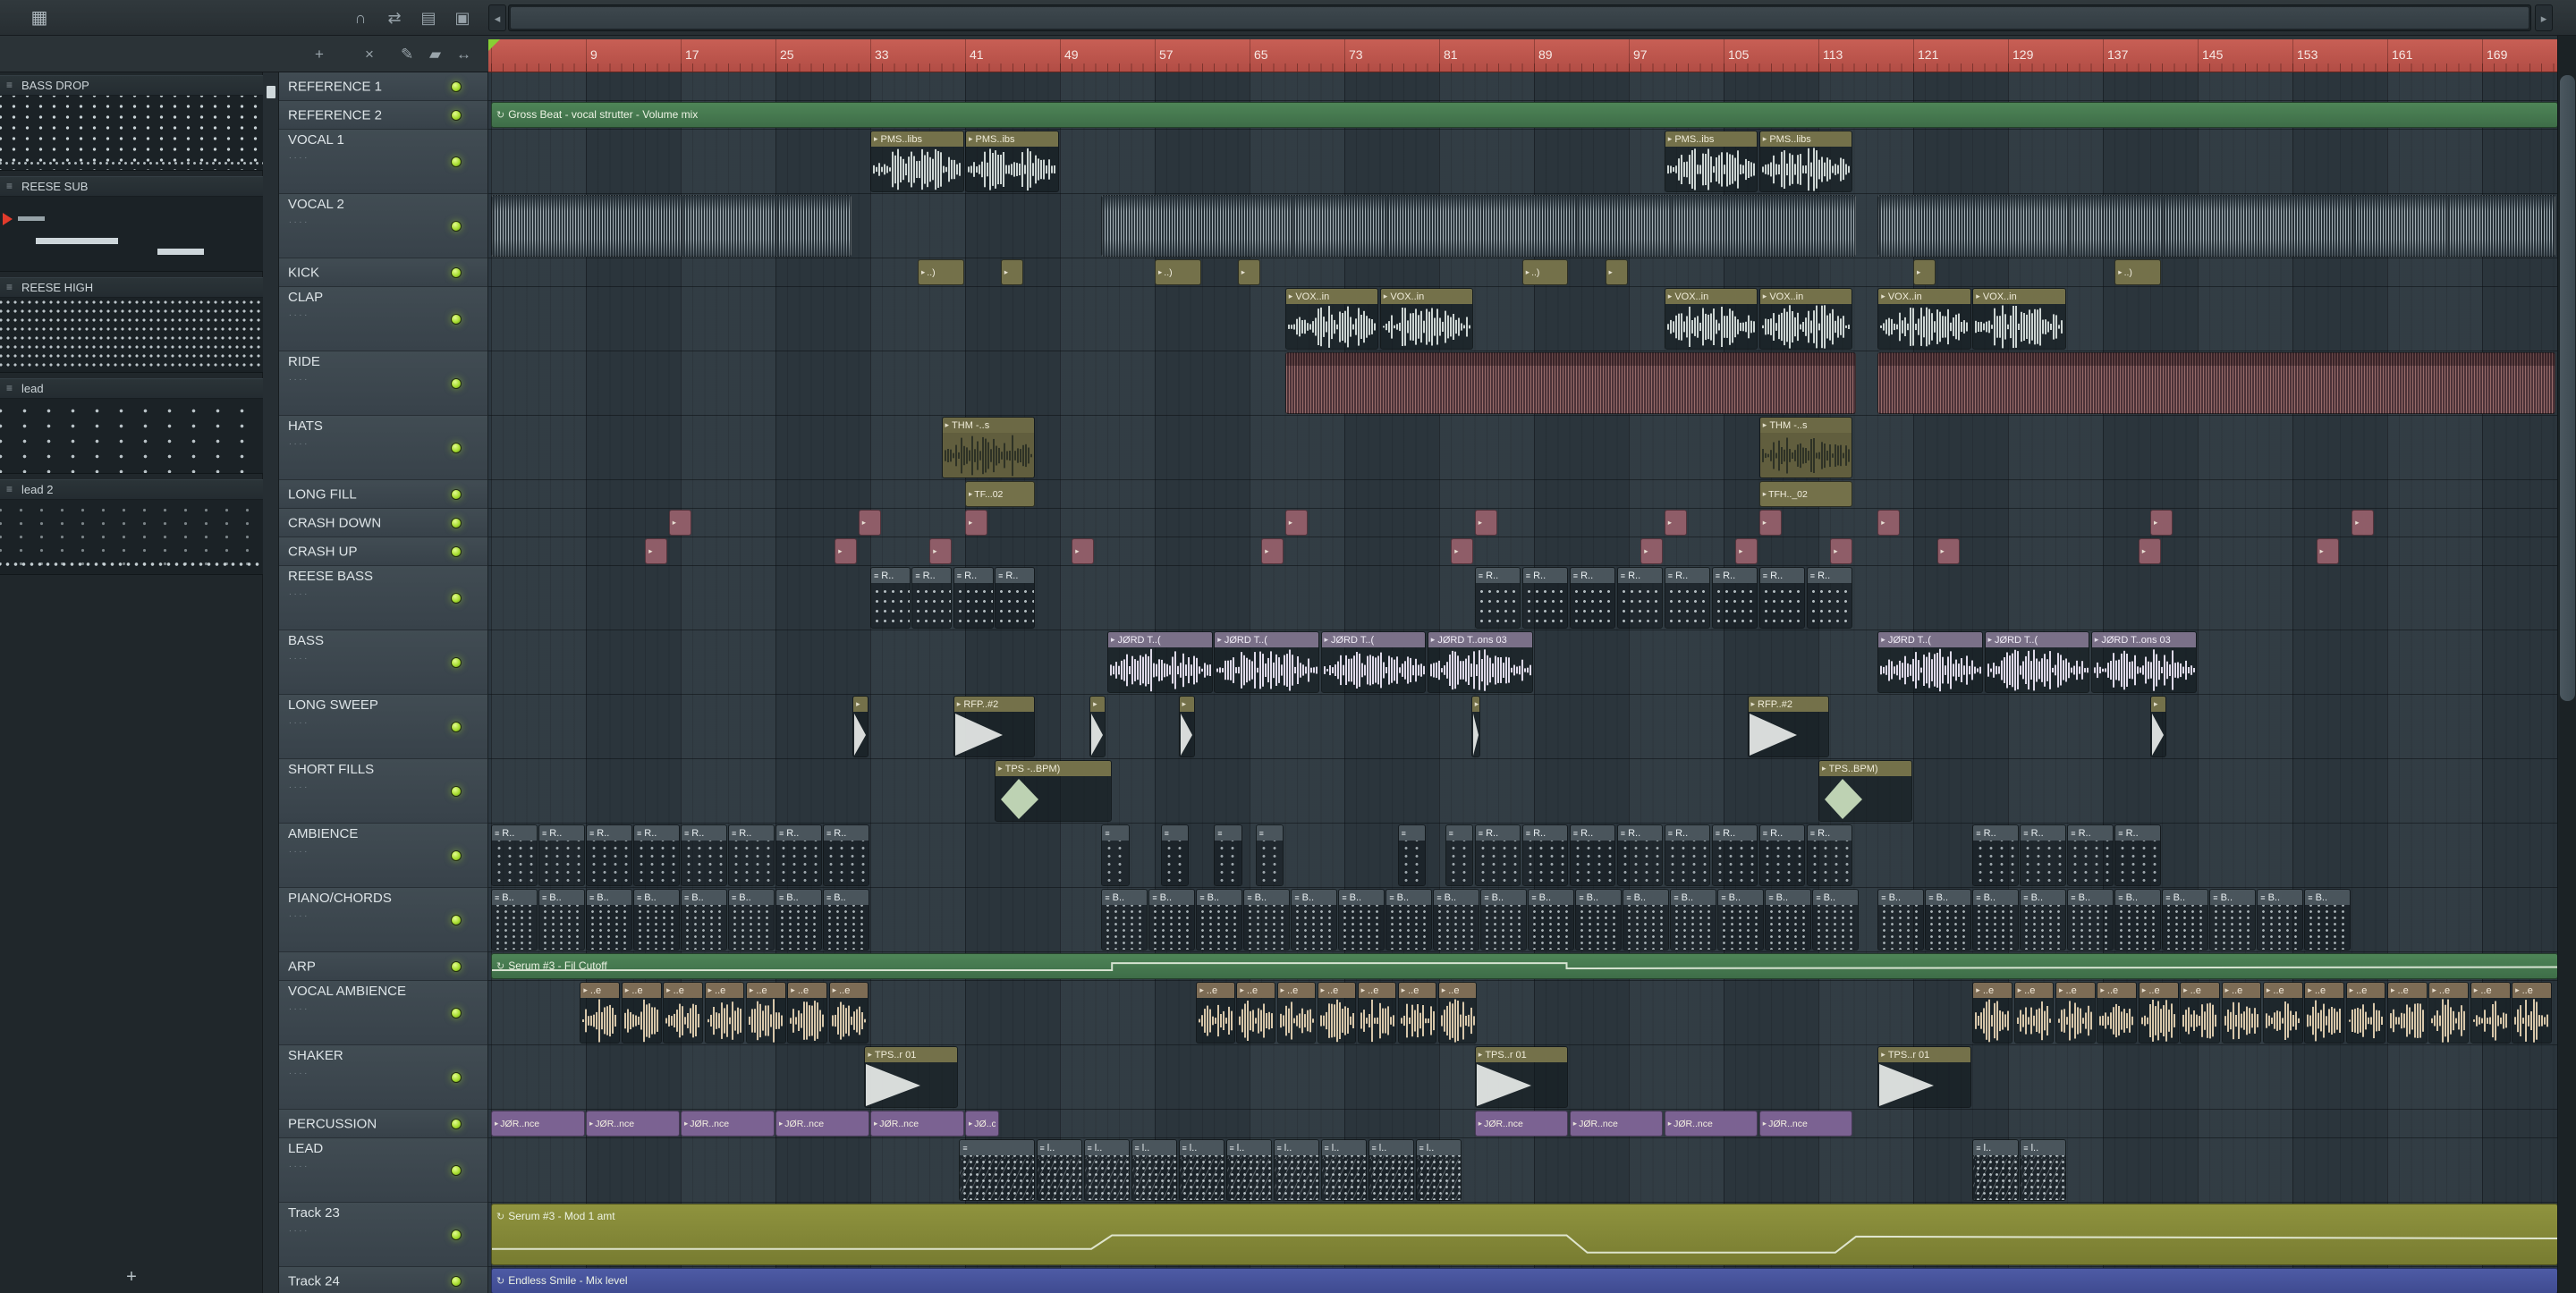 The image size is (2576, 1293). I want to click on automation-clip: ↻ Serum #3 - Fil Cutoff, so click(1524, 966).